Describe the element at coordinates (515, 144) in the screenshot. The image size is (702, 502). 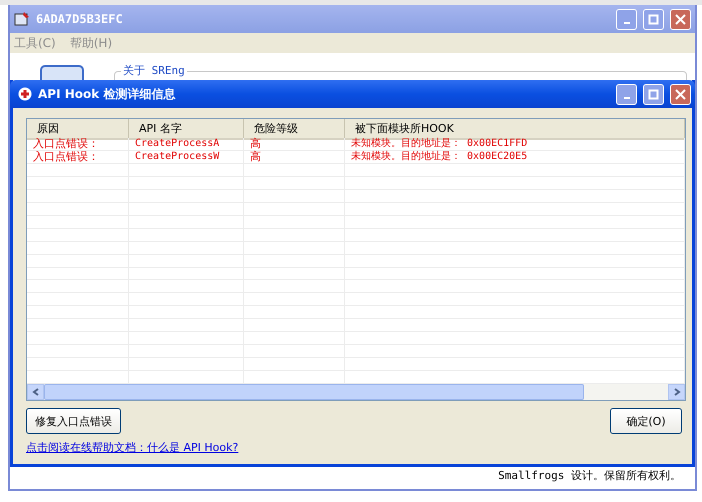
I see `table-cell: 未知模块。目的地址是： 0x00EC1FFD` at that location.